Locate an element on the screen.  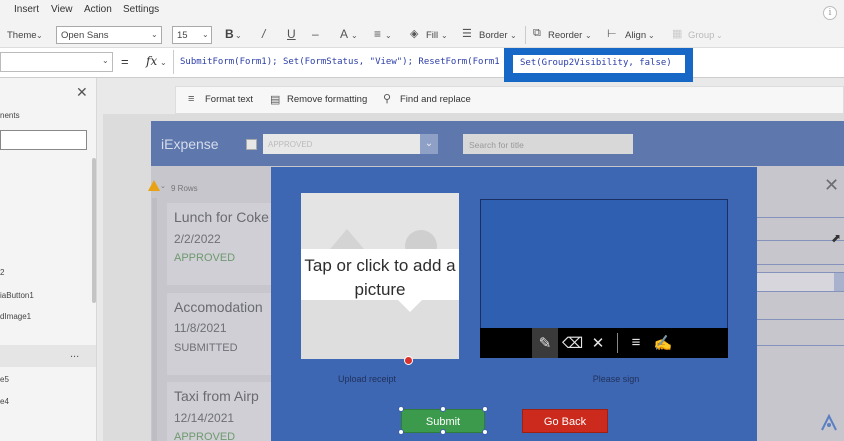
find-replace-button: Find and replace is located at coordinates (435, 99).